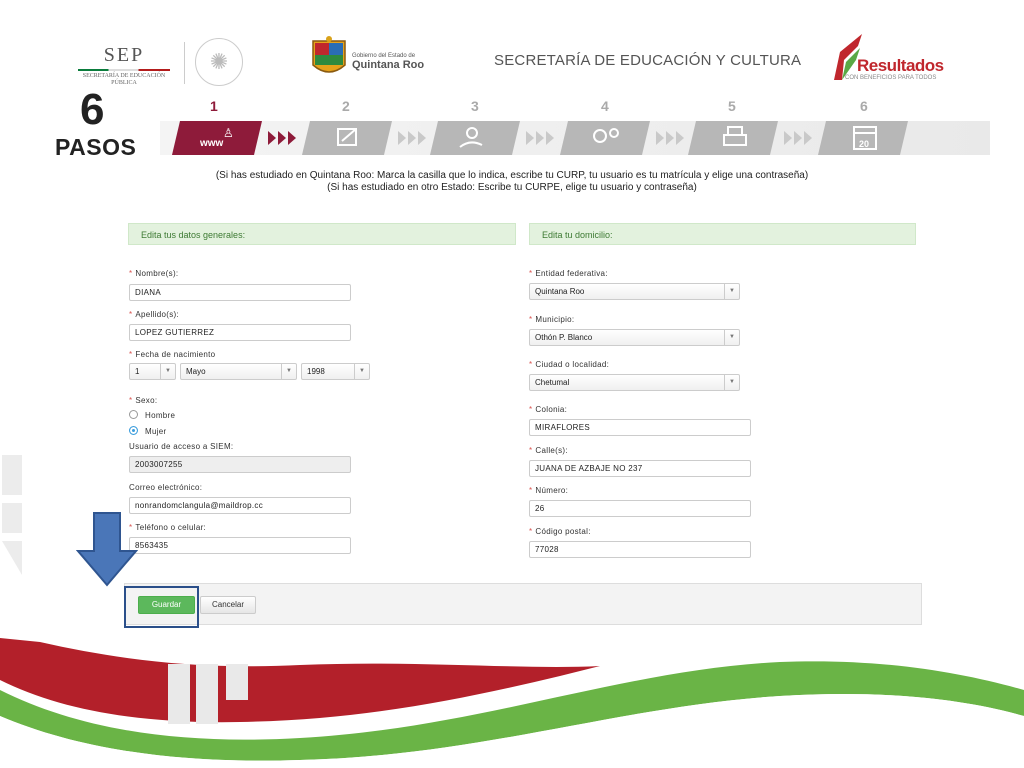 This screenshot has height=768, width=1024. Describe the element at coordinates (92, 109) in the screenshot. I see `steps-big-number: 6` at that location.